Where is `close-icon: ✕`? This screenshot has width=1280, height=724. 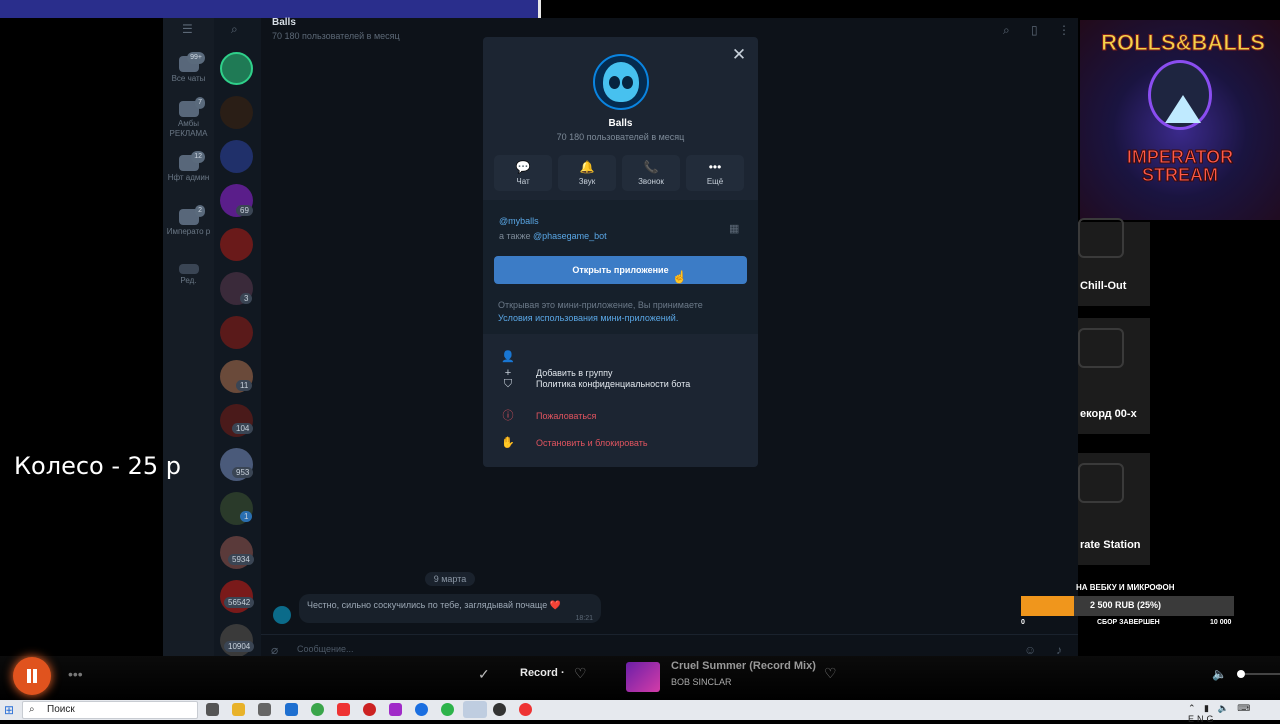
close-icon: ✕ is located at coordinates (739, 55).